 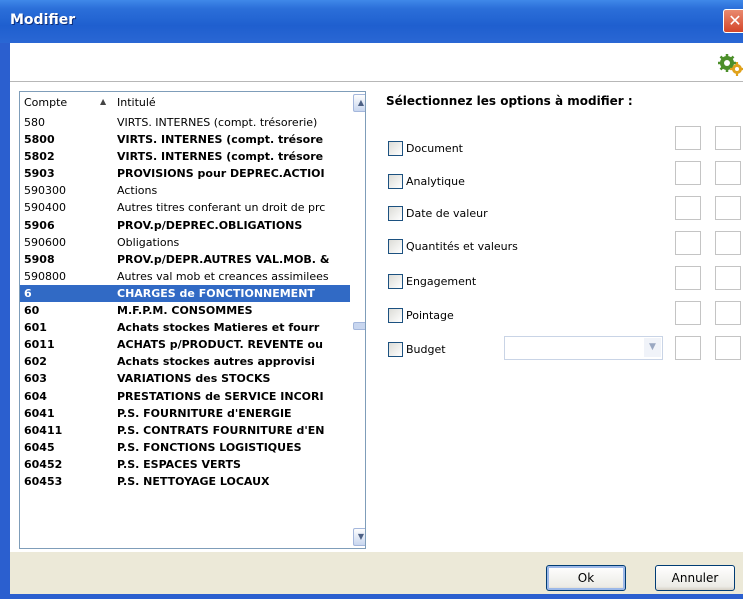 I want to click on option-label: Engagement, so click(x=441, y=281).